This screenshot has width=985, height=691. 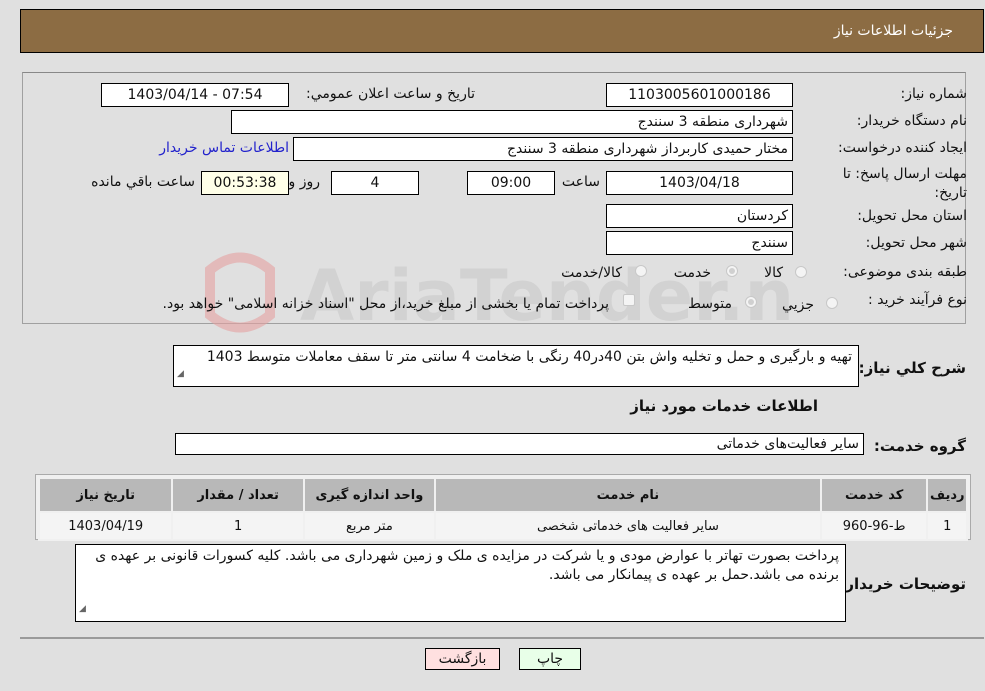 I want to click on buyer-notes-label: توضیحات خریدار:, so click(x=902, y=584).